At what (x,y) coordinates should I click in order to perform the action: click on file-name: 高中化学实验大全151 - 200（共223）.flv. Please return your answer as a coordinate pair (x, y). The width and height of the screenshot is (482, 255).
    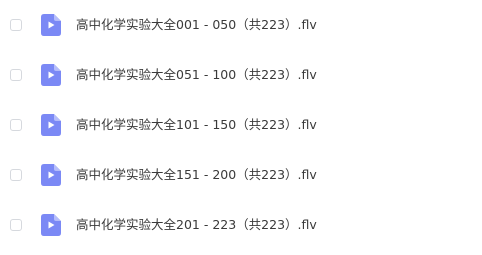
    Looking at the image, I should click on (196, 175).